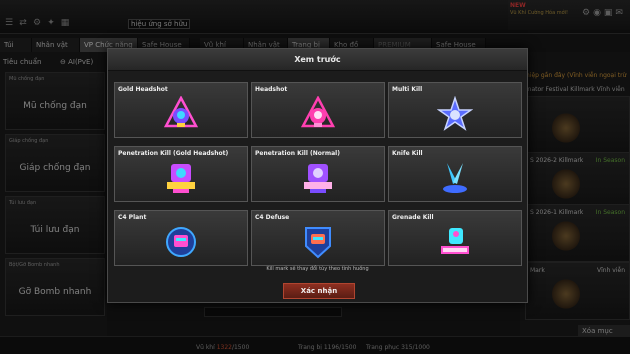  Describe the element at coordinates (132, 217) in the screenshot. I see `killmark-label: C4 Plant` at that location.